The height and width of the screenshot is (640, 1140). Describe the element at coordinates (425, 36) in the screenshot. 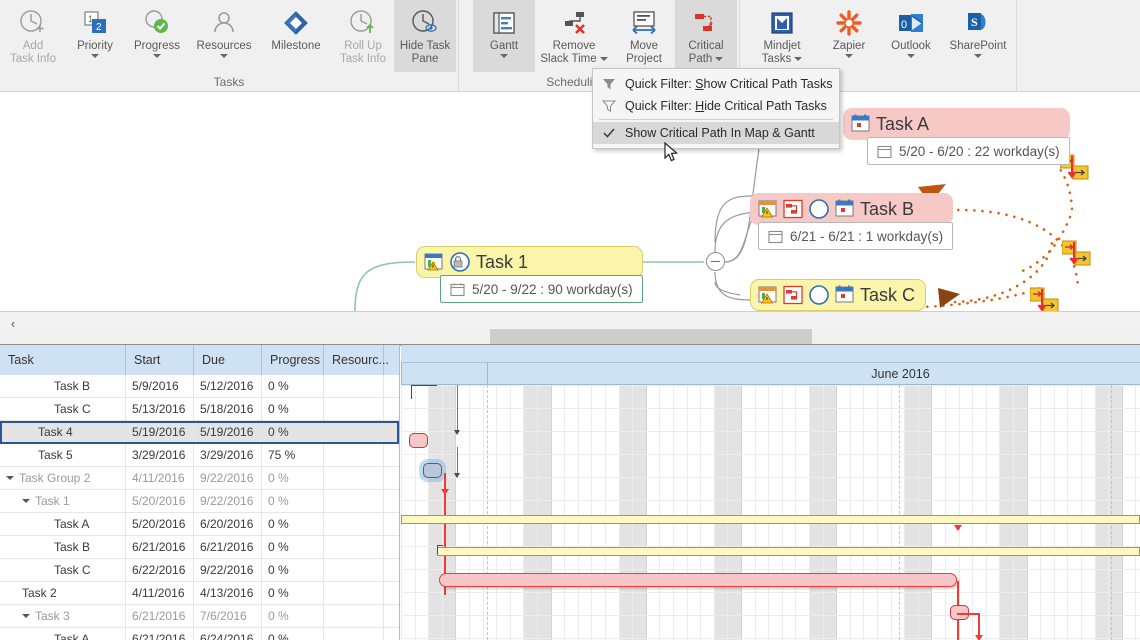

I see `hide-task-pane-button: Hide Task Pane` at that location.